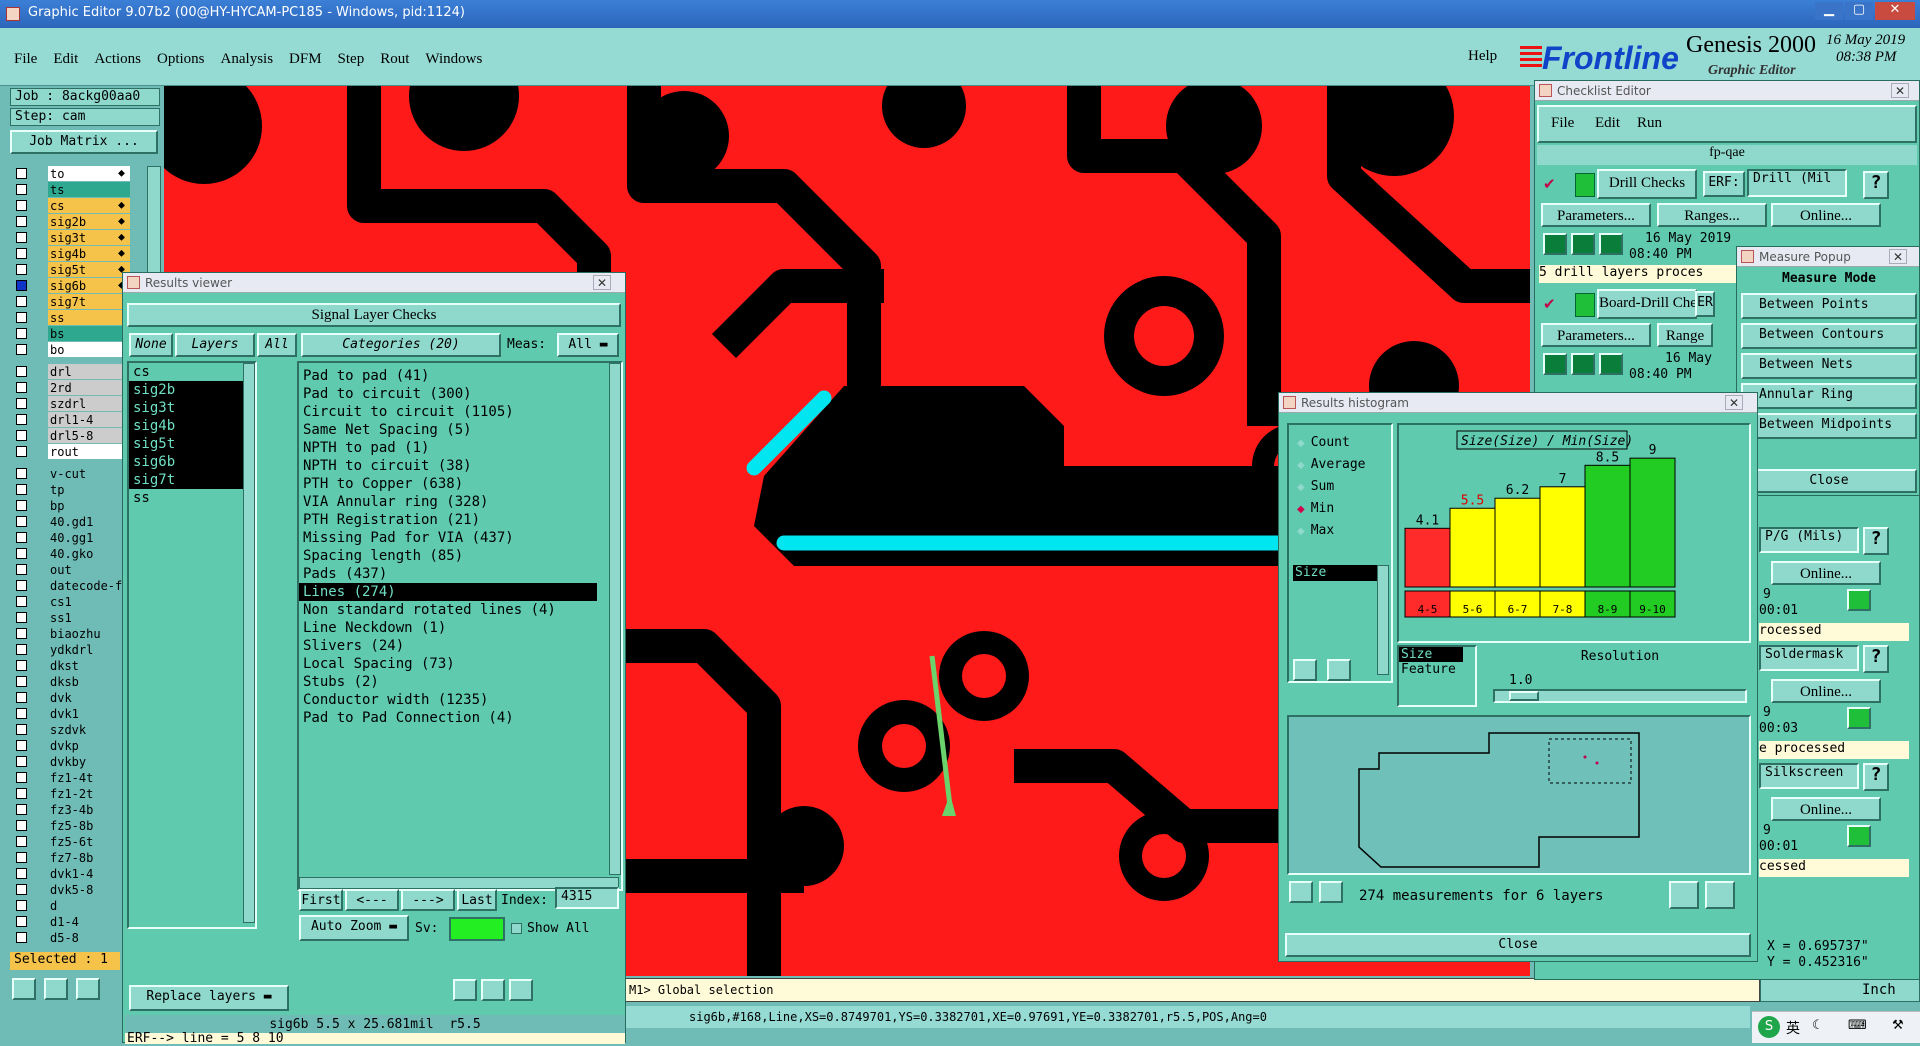 The height and width of the screenshot is (1046, 1920). What do you see at coordinates (1809, 540) in the screenshot?
I see `pg-erf-field: P/G (Mils)` at bounding box center [1809, 540].